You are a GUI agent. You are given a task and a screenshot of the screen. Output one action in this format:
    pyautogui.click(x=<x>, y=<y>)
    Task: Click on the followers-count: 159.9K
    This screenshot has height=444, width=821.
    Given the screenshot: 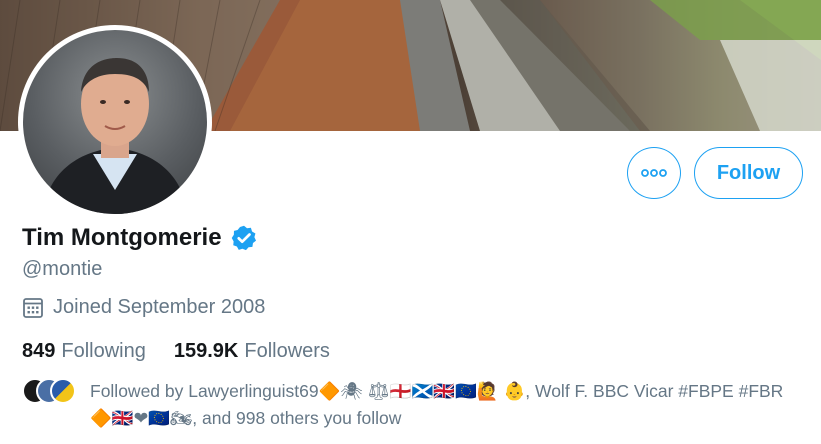 What is the action you would take?
    pyautogui.click(x=206, y=351)
    